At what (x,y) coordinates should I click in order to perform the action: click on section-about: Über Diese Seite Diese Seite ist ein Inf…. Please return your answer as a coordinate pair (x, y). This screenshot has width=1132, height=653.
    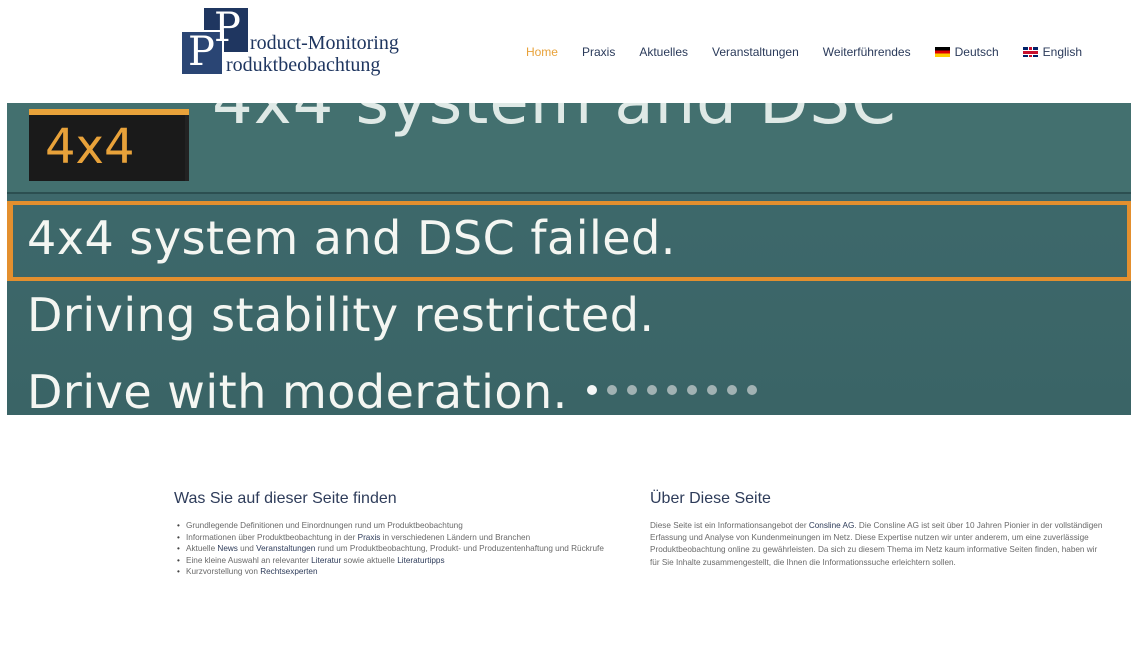
    Looking at the image, I should click on (877, 529).